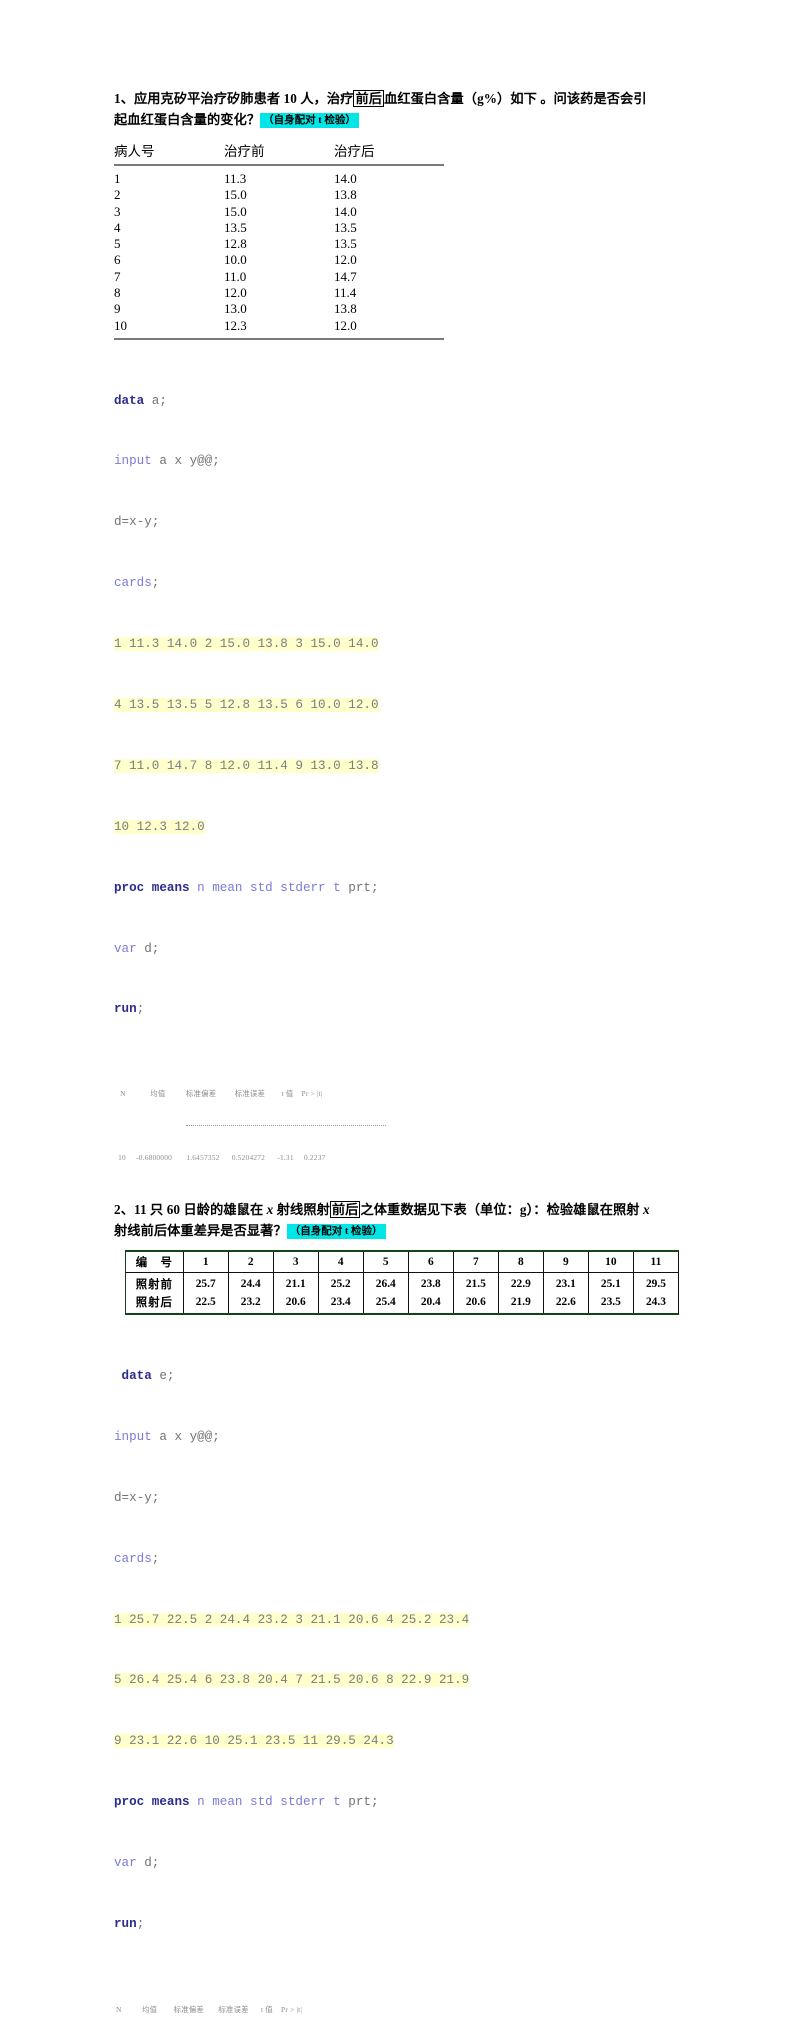  Describe the element at coordinates (385, 1283) in the screenshot. I see `table2-before-cell: 26.4` at that location.